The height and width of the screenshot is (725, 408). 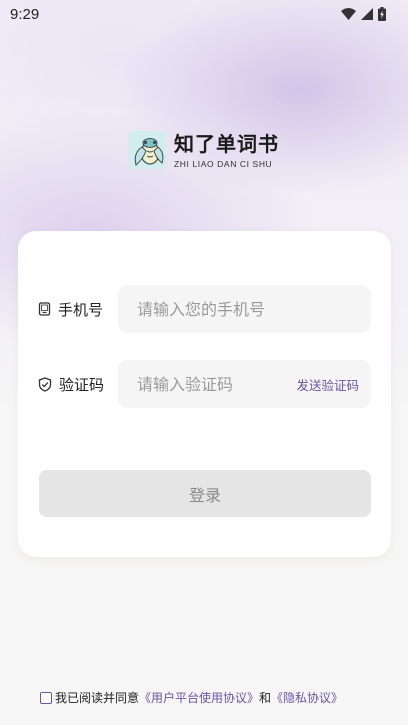 I want to click on status-icons, so click(x=363, y=14).